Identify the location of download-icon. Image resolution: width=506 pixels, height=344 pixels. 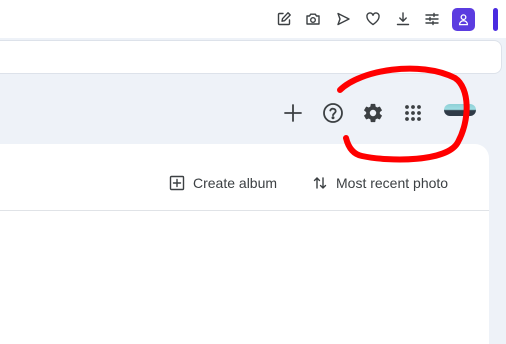
(403, 19).